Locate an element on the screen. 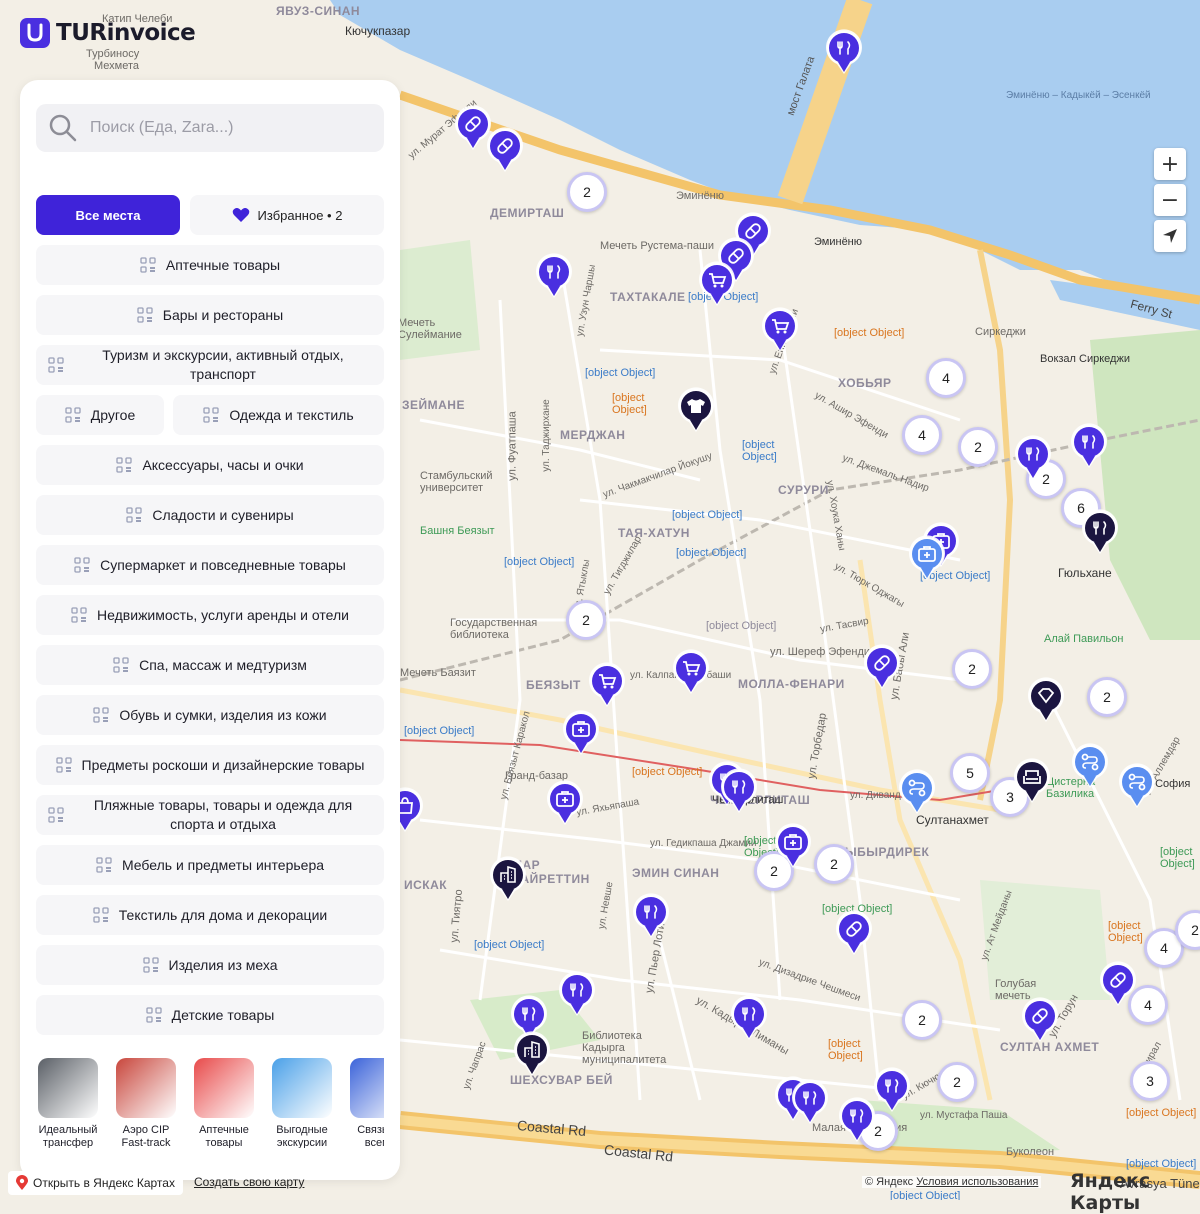 The height and width of the screenshot is (1214, 1200). sofa-pin is located at coordinates (1032, 781).